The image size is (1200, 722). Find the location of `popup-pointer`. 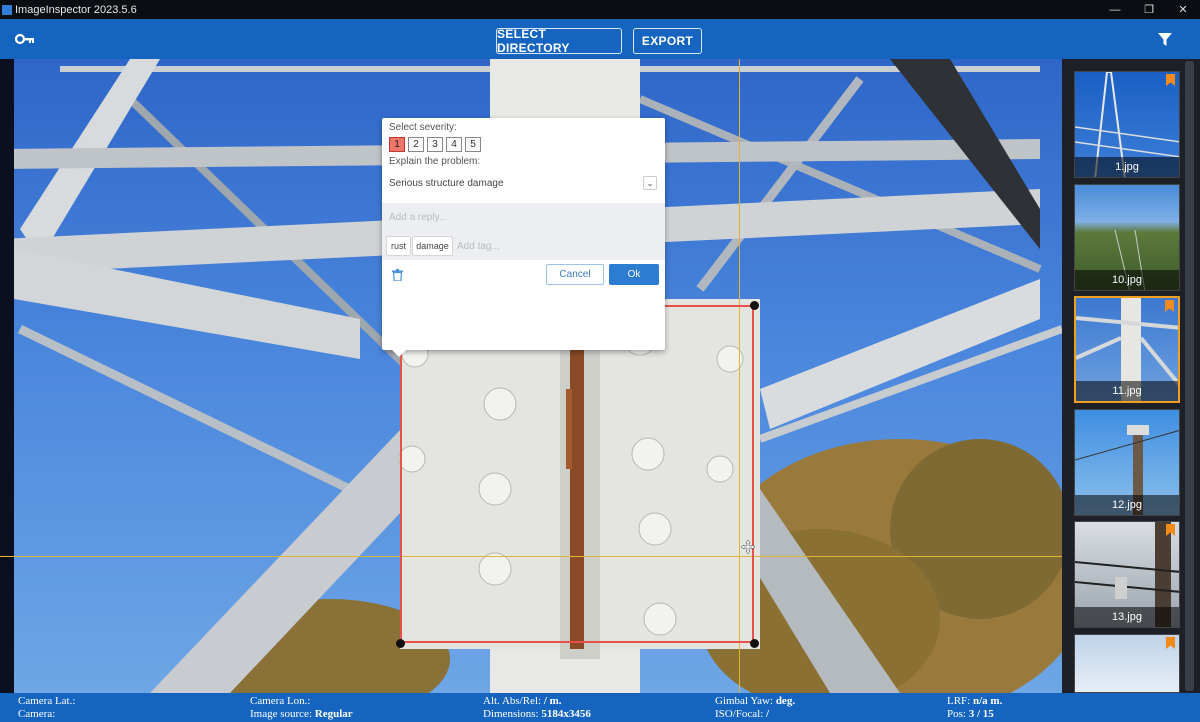

popup-pointer is located at coordinates (399, 353).